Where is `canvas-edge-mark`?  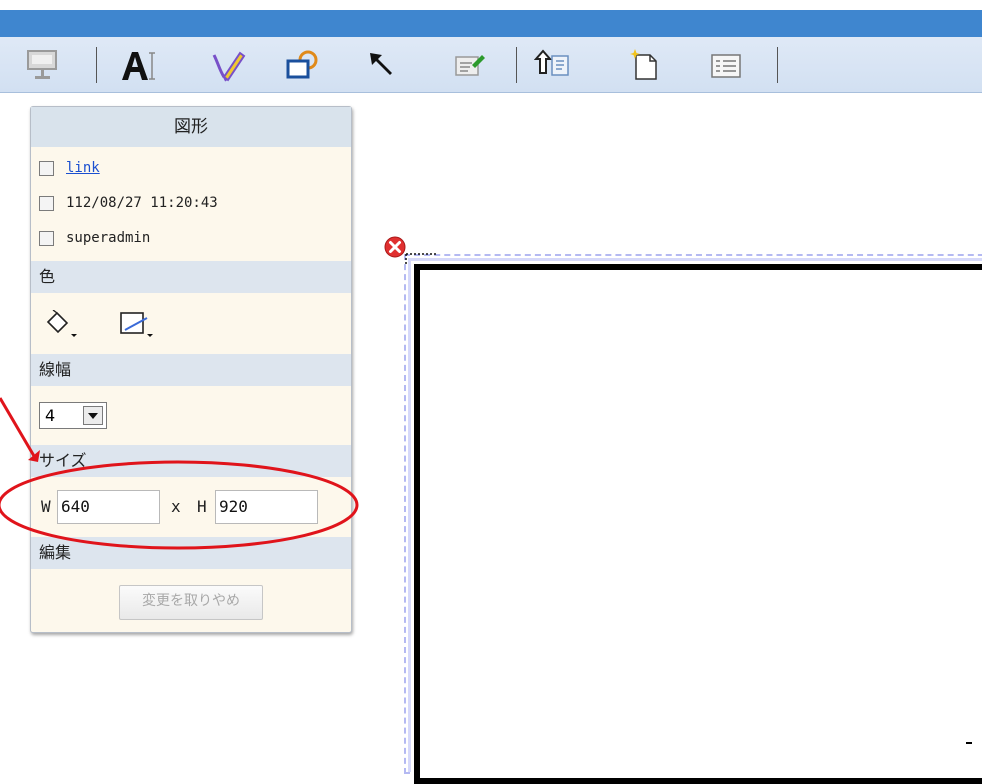 canvas-edge-mark is located at coordinates (969, 743).